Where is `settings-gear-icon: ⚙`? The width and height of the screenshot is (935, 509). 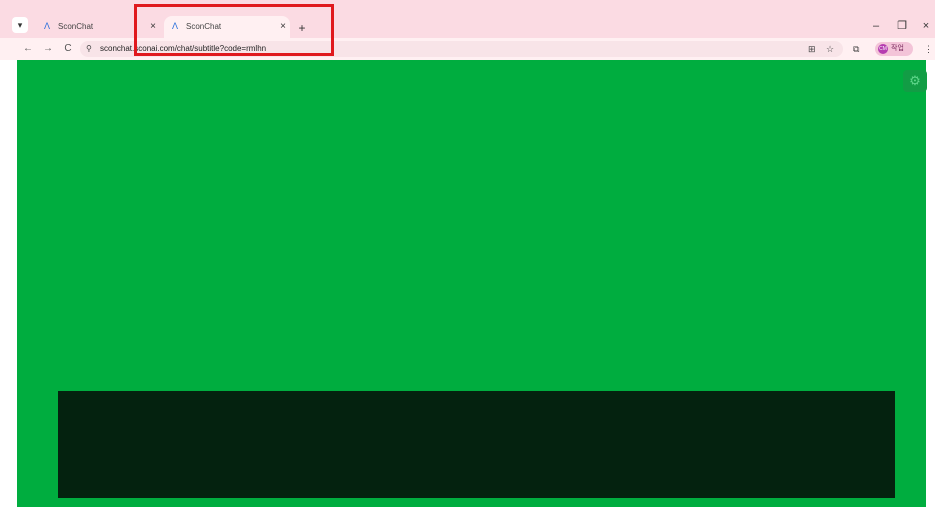
settings-gear-icon: ⚙ is located at coordinates (915, 81).